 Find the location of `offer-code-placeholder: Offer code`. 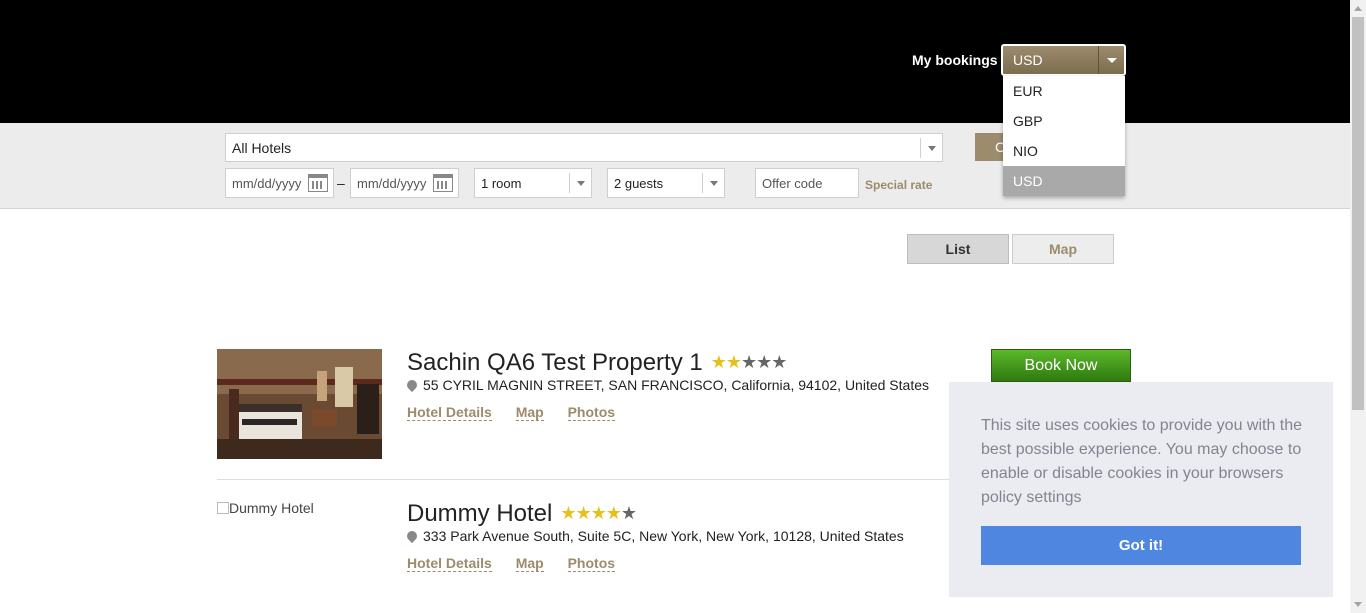

offer-code-placeholder: Offer code is located at coordinates (792, 183).